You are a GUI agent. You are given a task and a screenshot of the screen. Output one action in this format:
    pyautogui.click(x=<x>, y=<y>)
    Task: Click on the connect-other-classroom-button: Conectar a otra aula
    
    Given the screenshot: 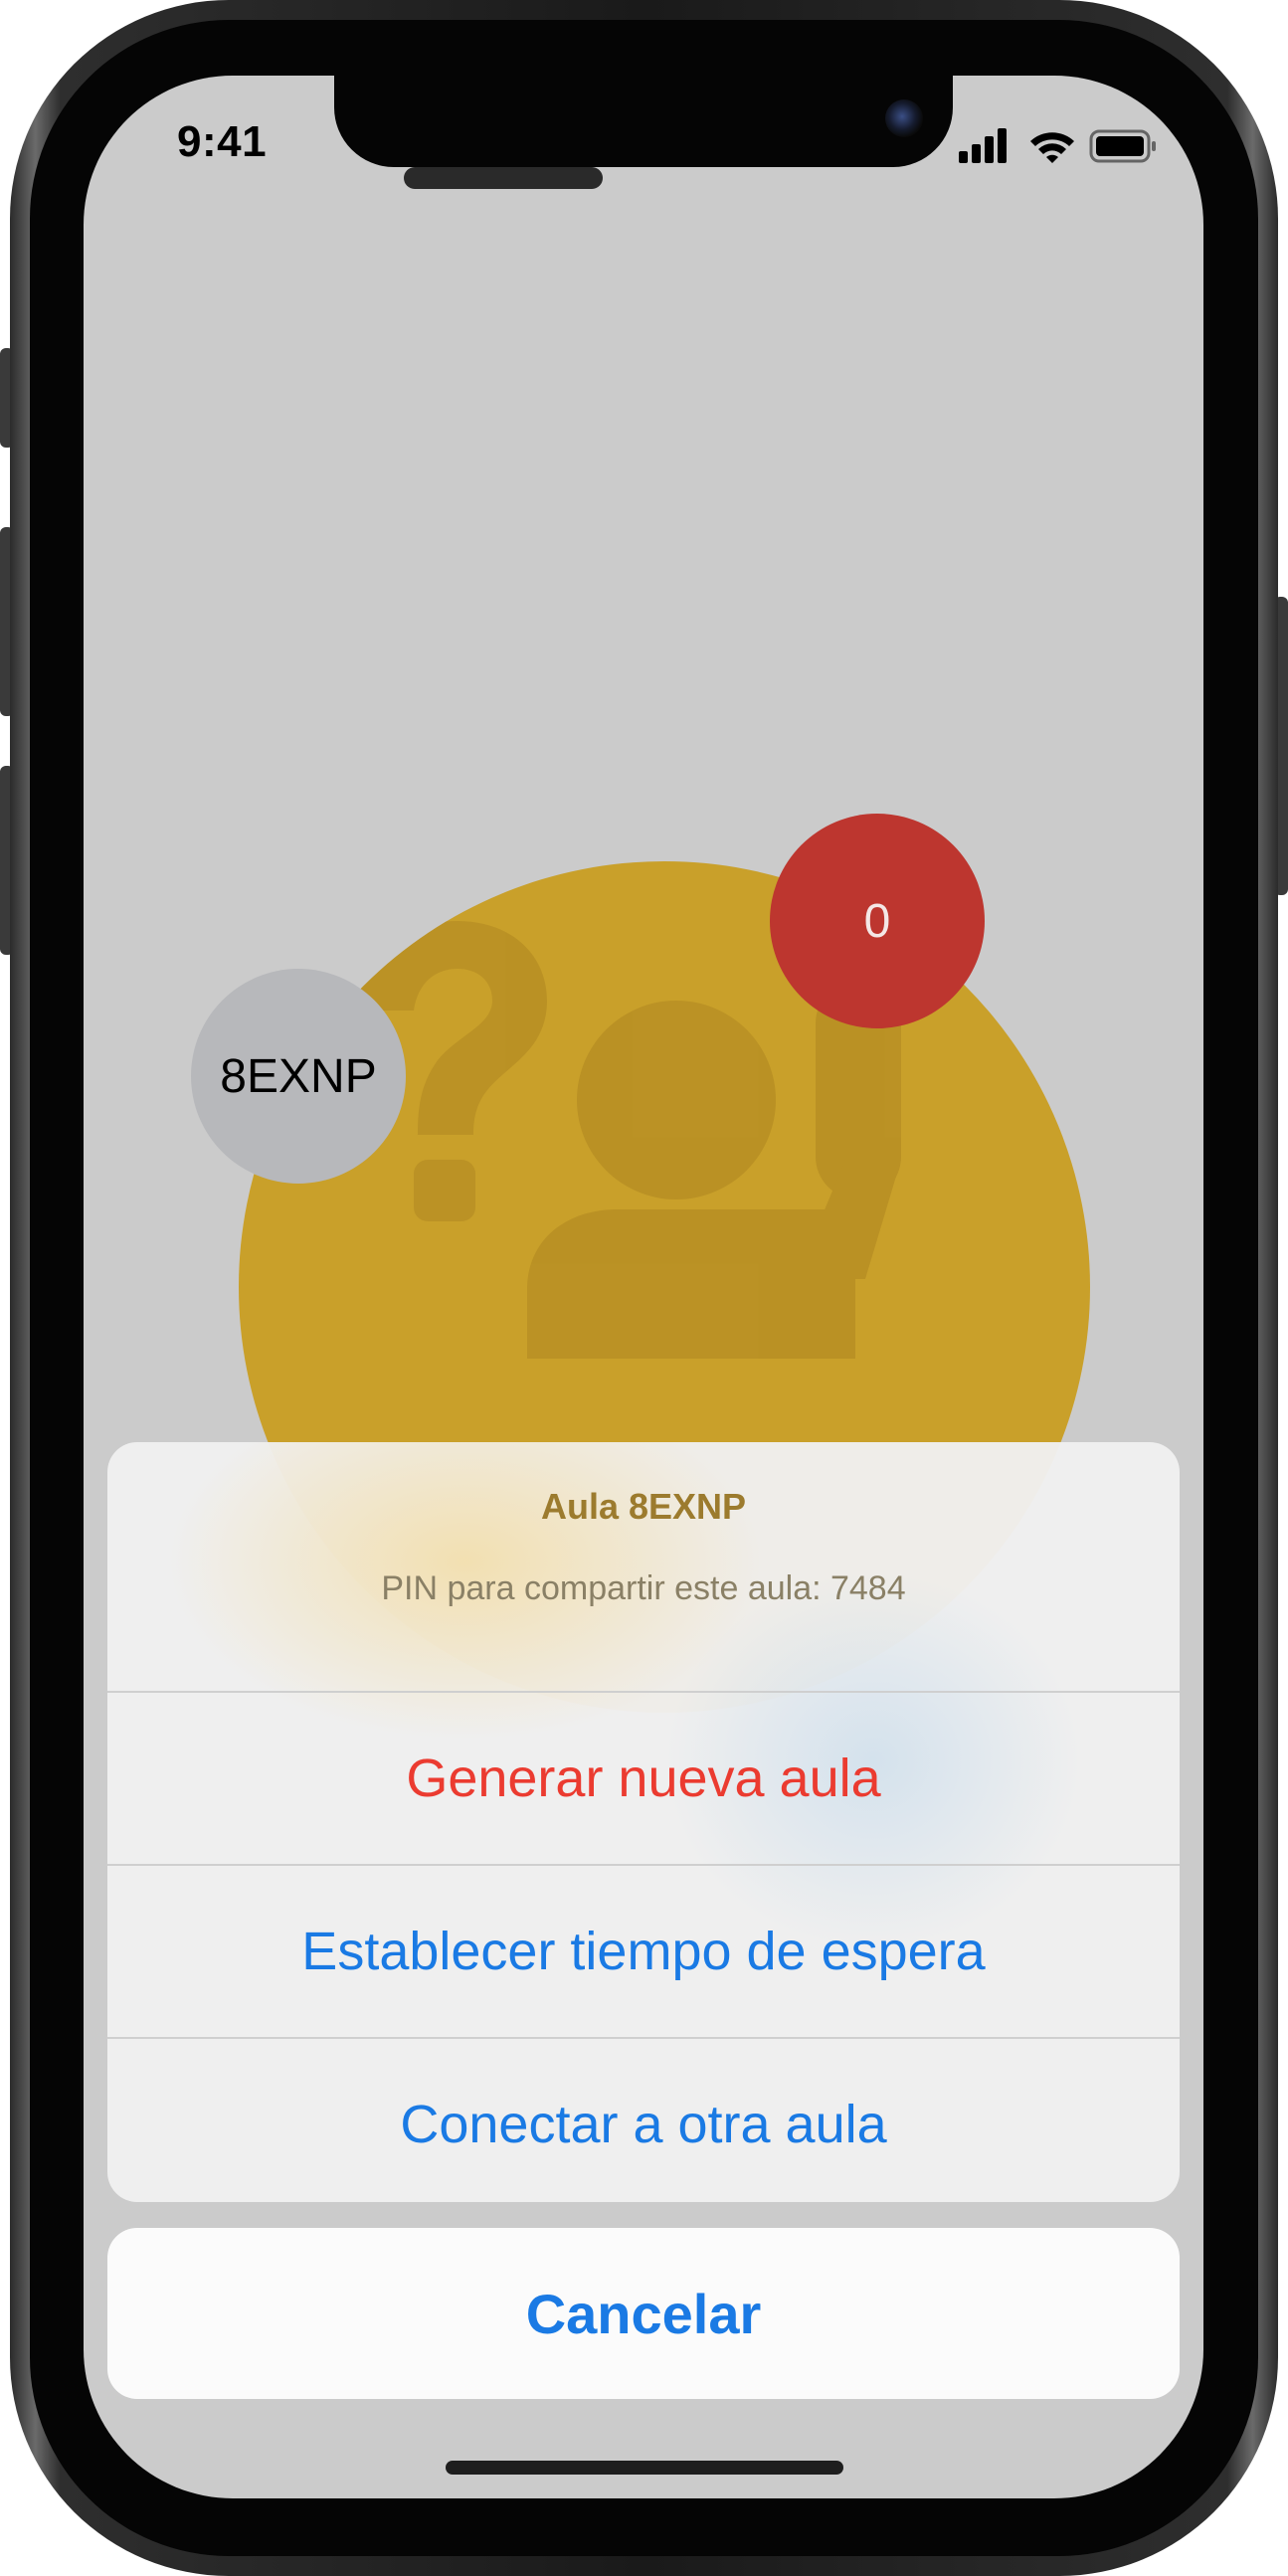 What is the action you would take?
    pyautogui.click(x=643, y=2119)
    